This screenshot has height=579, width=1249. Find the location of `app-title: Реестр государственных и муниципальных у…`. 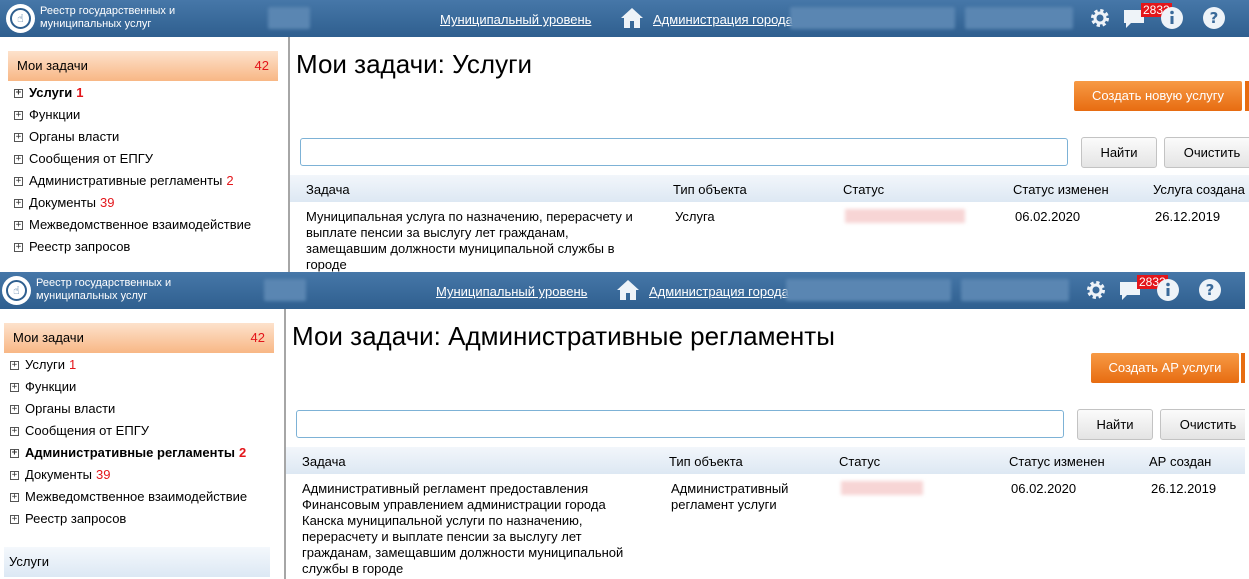

app-title: Реестр государственных и муниципальных у… is located at coordinates (104, 289).